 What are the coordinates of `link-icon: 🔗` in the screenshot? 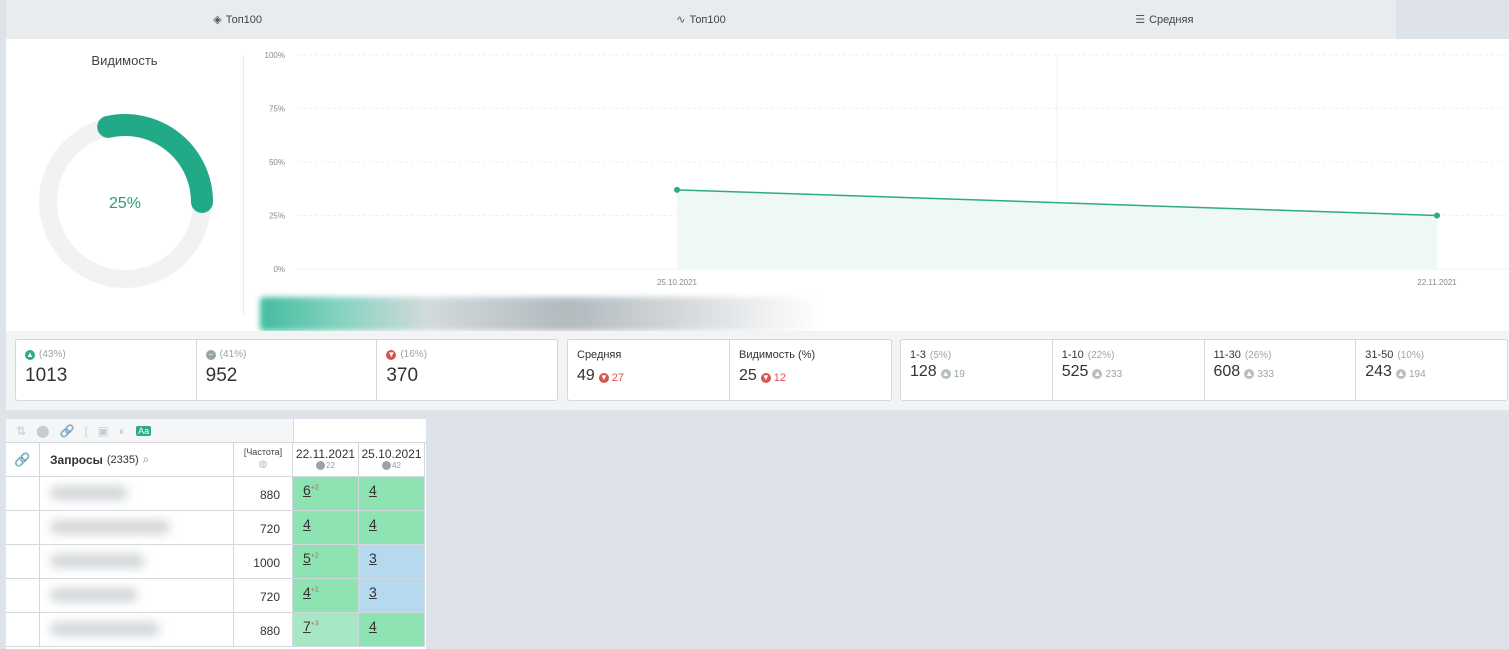 It's located at (67, 431).